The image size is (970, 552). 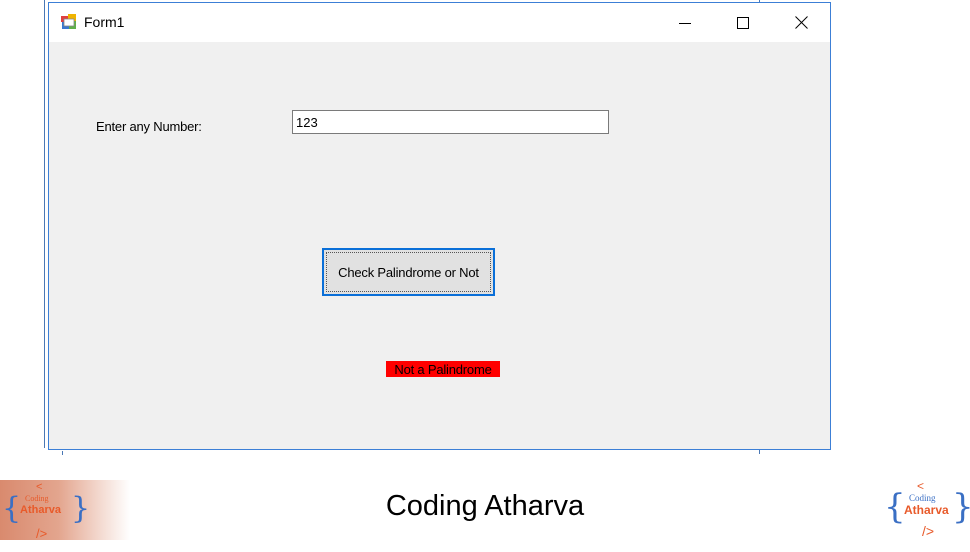 I want to click on number-label: Enter any Number:, so click(x=149, y=126).